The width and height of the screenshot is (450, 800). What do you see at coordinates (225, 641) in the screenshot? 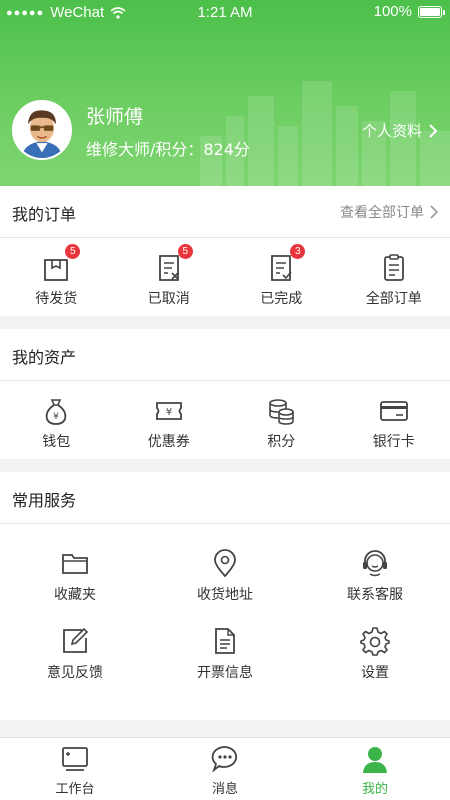
I see `document-icon` at bounding box center [225, 641].